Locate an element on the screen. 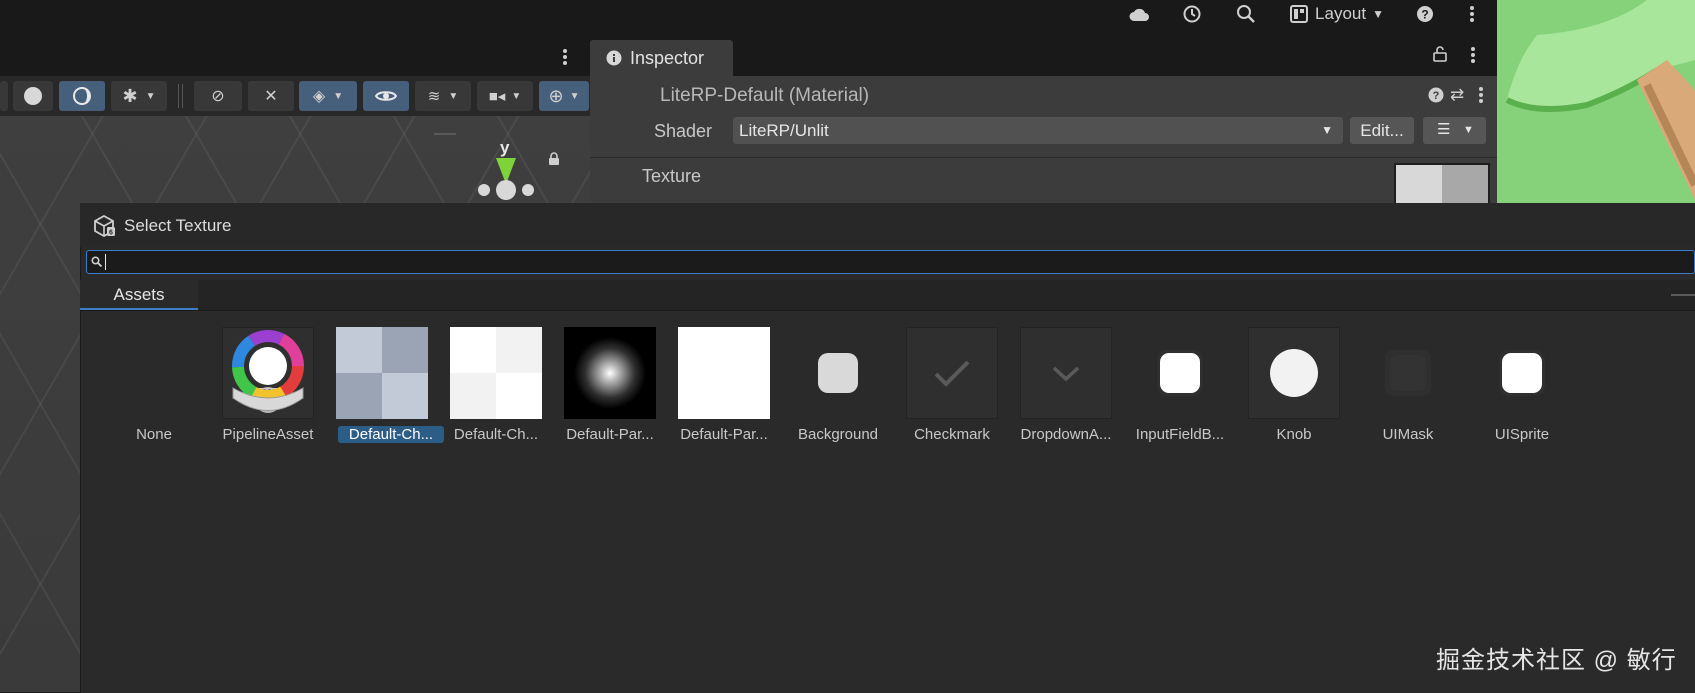 The image size is (1695, 693). preset-icon: ⇄ is located at coordinates (1457, 95).